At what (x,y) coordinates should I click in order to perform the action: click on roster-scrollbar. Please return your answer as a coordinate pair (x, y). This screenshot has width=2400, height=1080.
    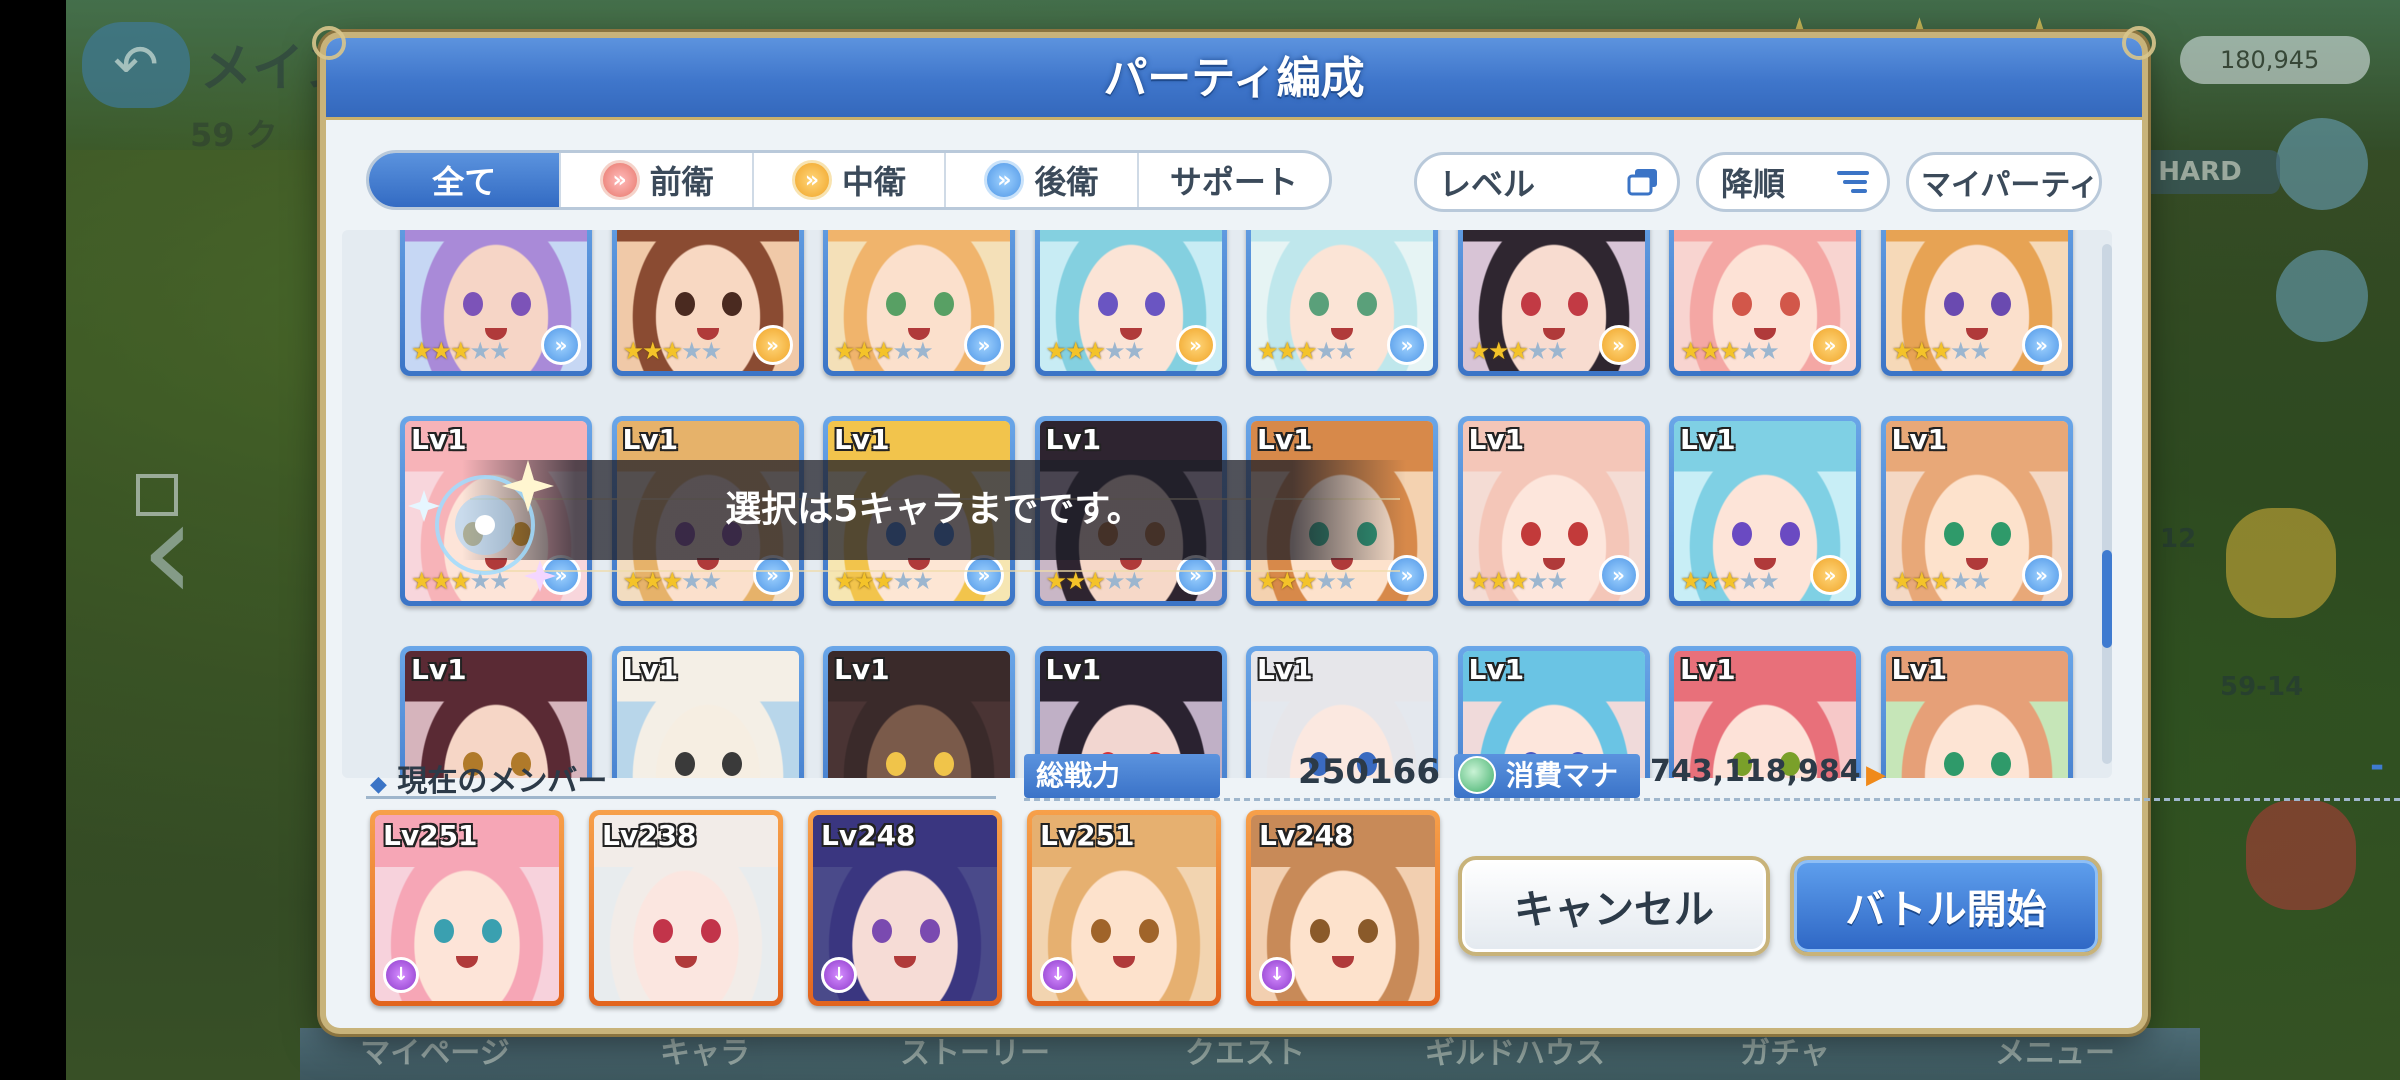
    Looking at the image, I should click on (2107, 504).